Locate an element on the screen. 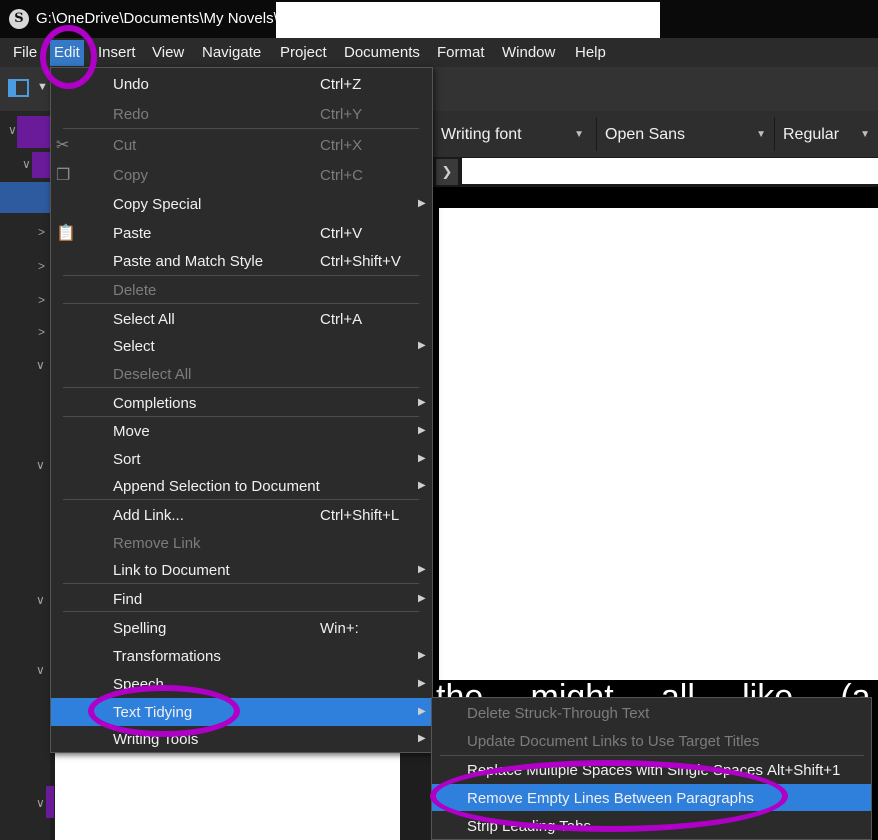 The image size is (878, 840). format-bar: Writing font ▼ Open Sans ▼ Regular ▼ is located at coordinates (655, 134).